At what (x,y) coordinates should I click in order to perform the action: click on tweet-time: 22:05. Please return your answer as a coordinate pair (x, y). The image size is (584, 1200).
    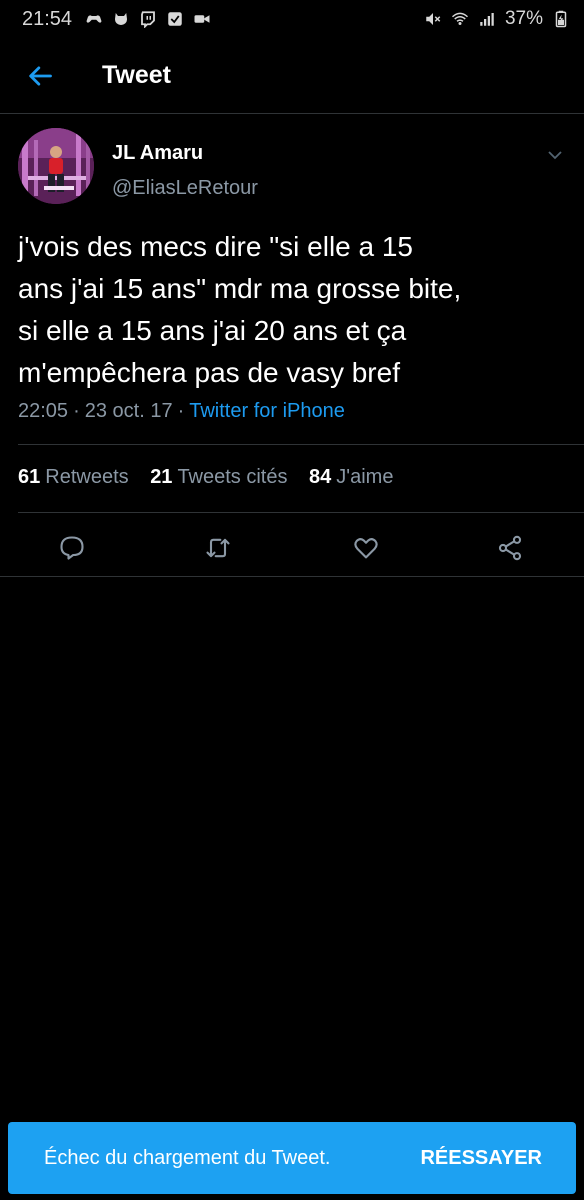
    Looking at the image, I should click on (43, 411).